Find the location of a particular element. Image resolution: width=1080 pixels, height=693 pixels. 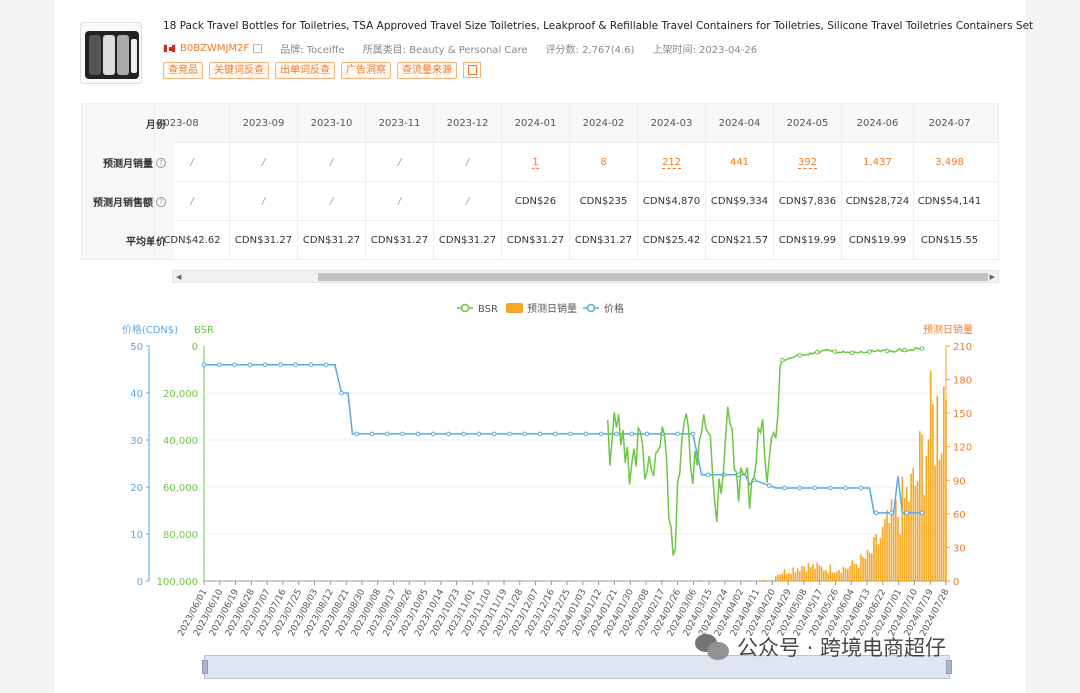

row-header-label: 预测月销量 is located at coordinates (128, 164).